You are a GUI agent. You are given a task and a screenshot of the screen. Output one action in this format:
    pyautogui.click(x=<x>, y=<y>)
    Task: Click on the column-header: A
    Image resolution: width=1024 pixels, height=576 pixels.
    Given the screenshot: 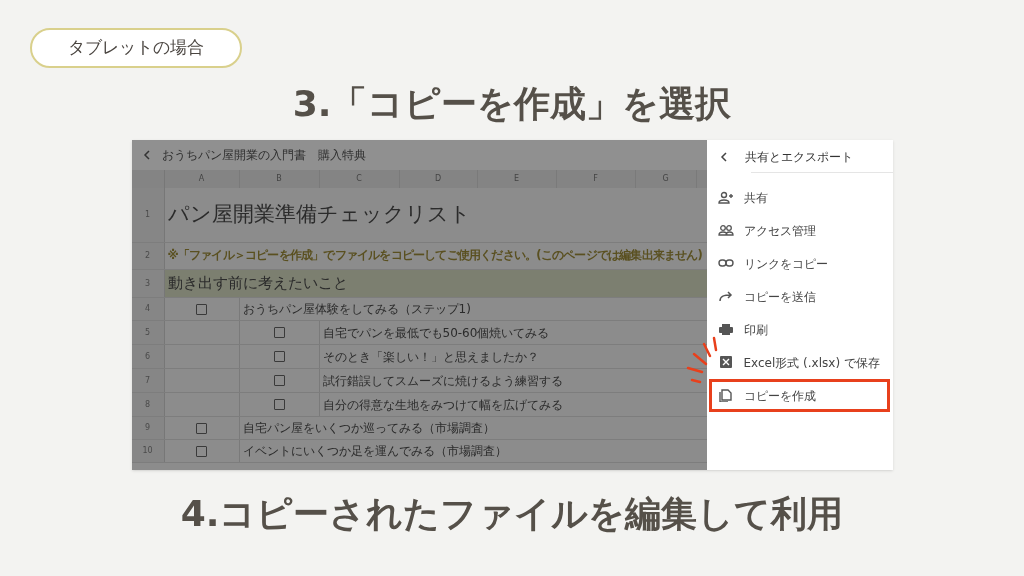 What is the action you would take?
    pyautogui.click(x=202, y=179)
    